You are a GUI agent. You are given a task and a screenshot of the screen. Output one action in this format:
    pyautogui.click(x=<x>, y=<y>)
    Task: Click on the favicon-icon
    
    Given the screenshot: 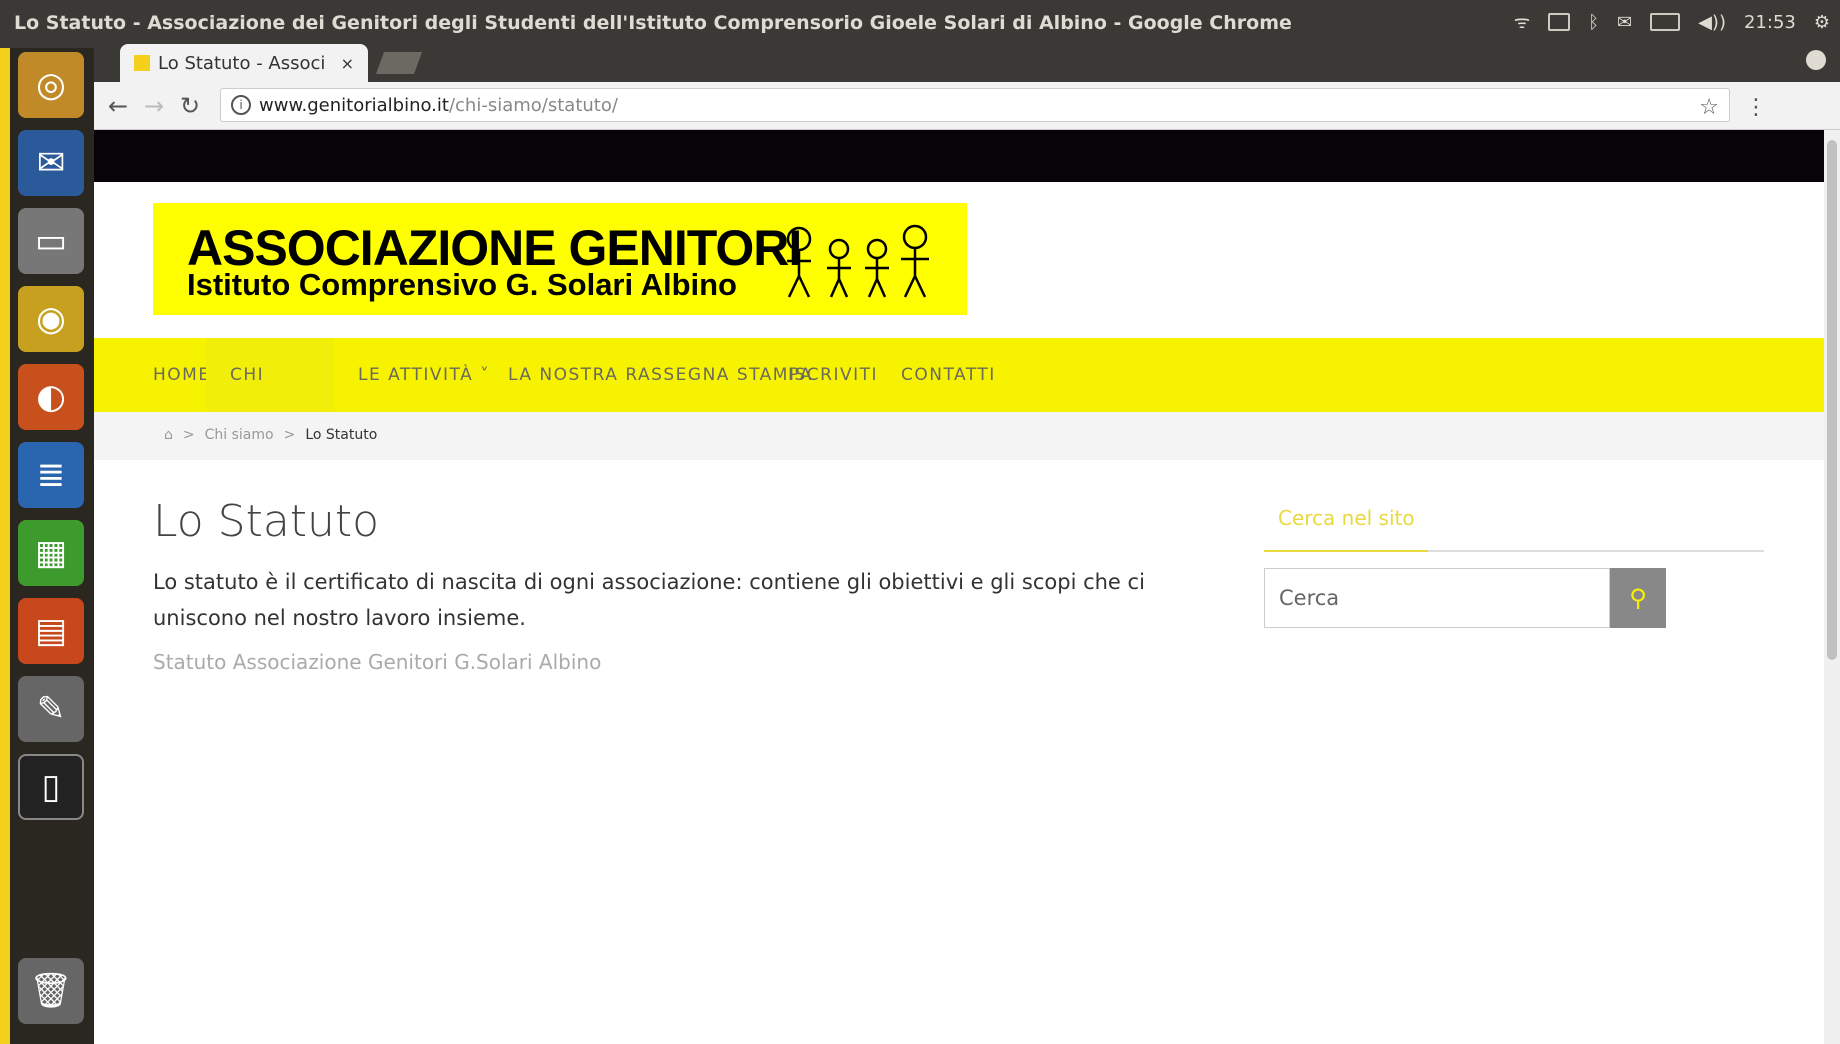 What is the action you would take?
    pyautogui.click(x=142, y=63)
    